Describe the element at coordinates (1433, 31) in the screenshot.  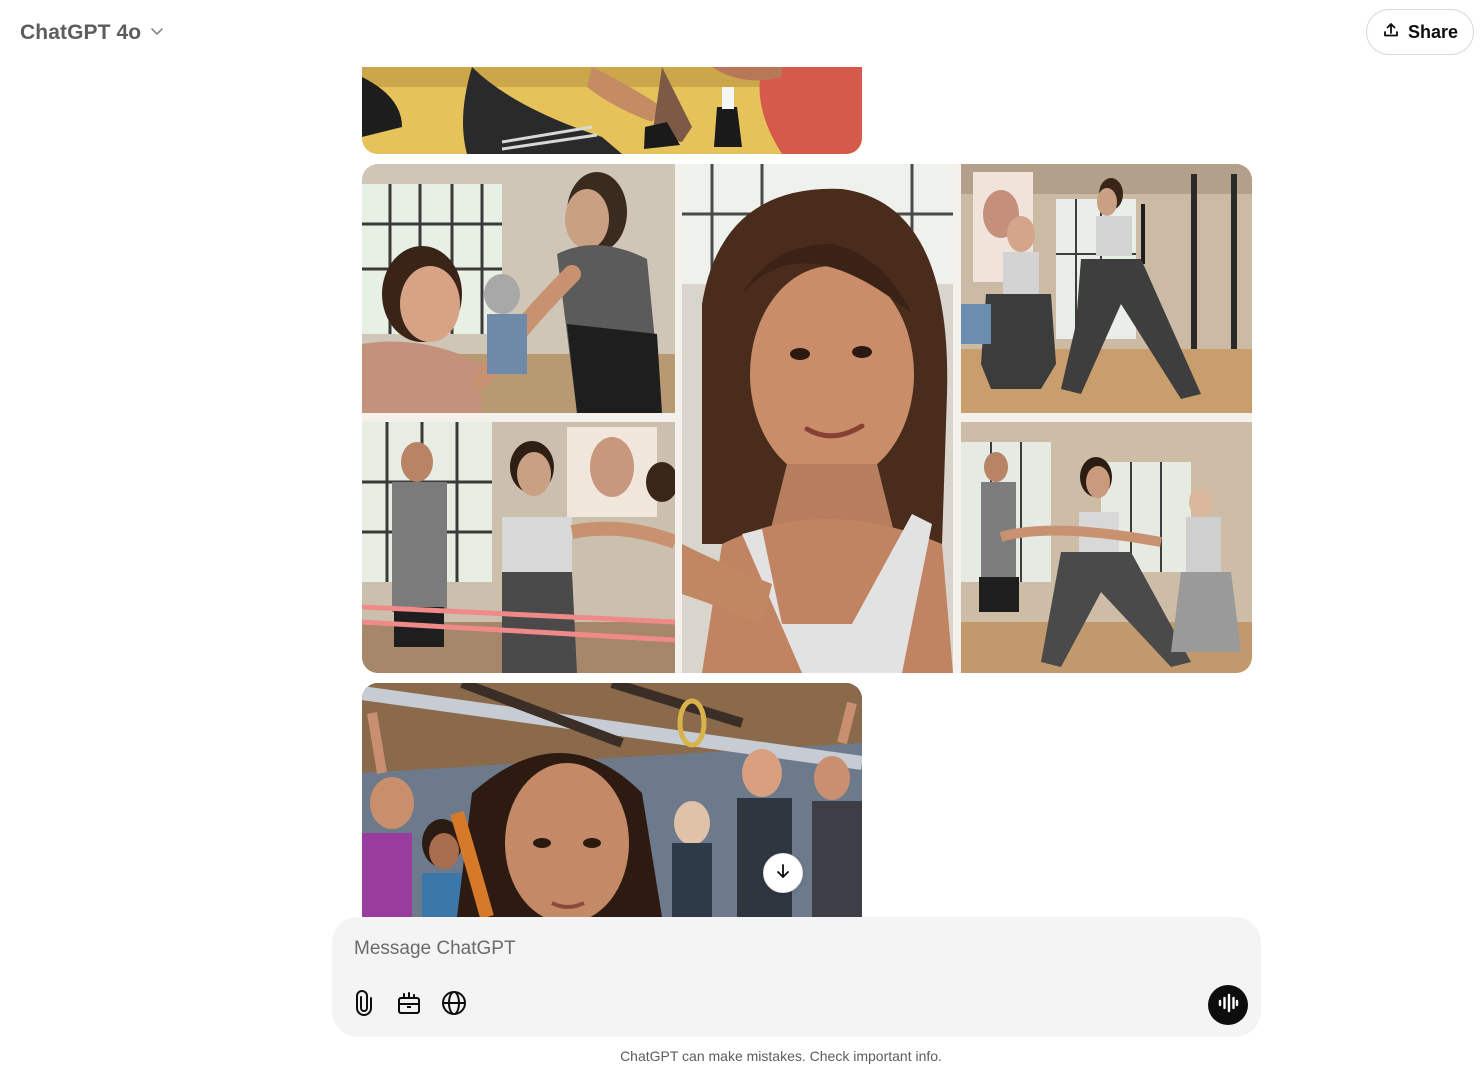
I see `share-label: Share` at that location.